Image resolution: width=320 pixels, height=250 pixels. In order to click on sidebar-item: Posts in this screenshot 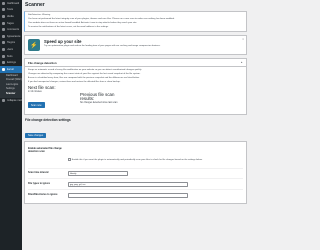, I will do `click(11, 10)`.